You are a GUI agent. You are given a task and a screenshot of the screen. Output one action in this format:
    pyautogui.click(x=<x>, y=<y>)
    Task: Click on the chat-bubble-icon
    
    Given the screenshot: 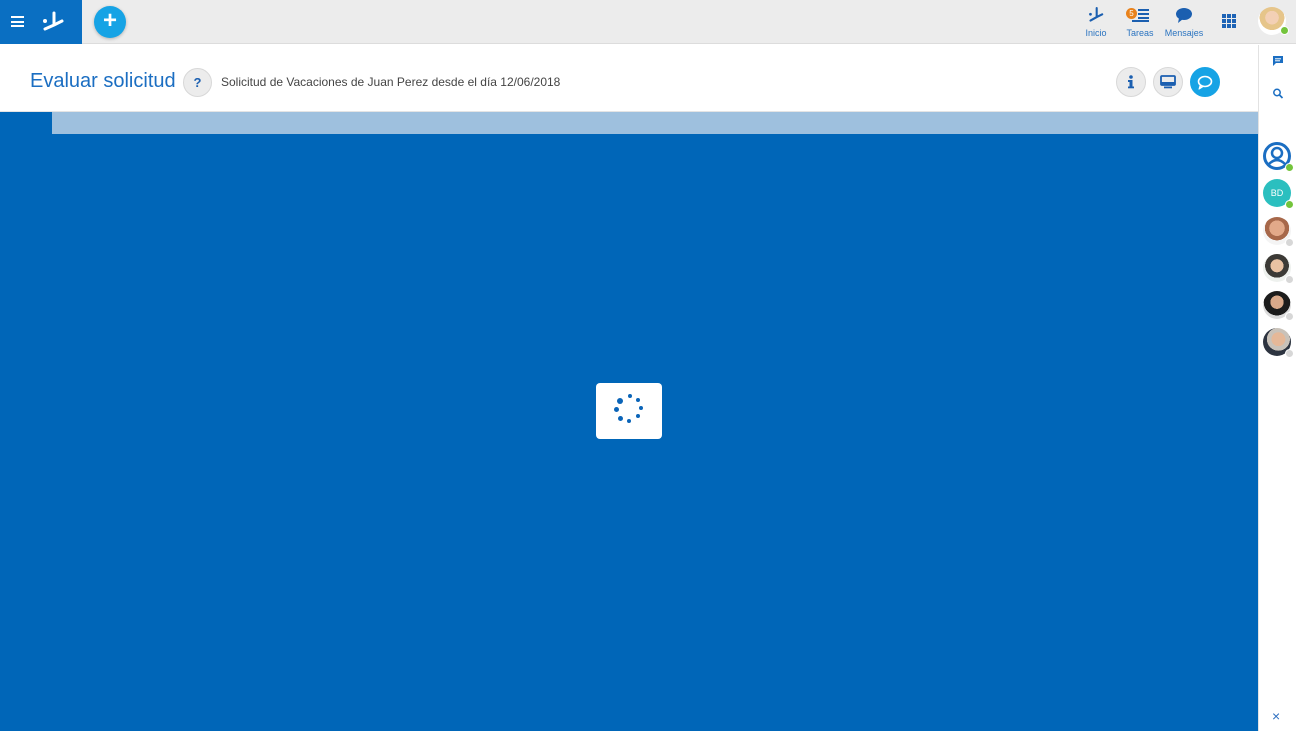 What is the action you would take?
    pyautogui.click(x=1184, y=15)
    